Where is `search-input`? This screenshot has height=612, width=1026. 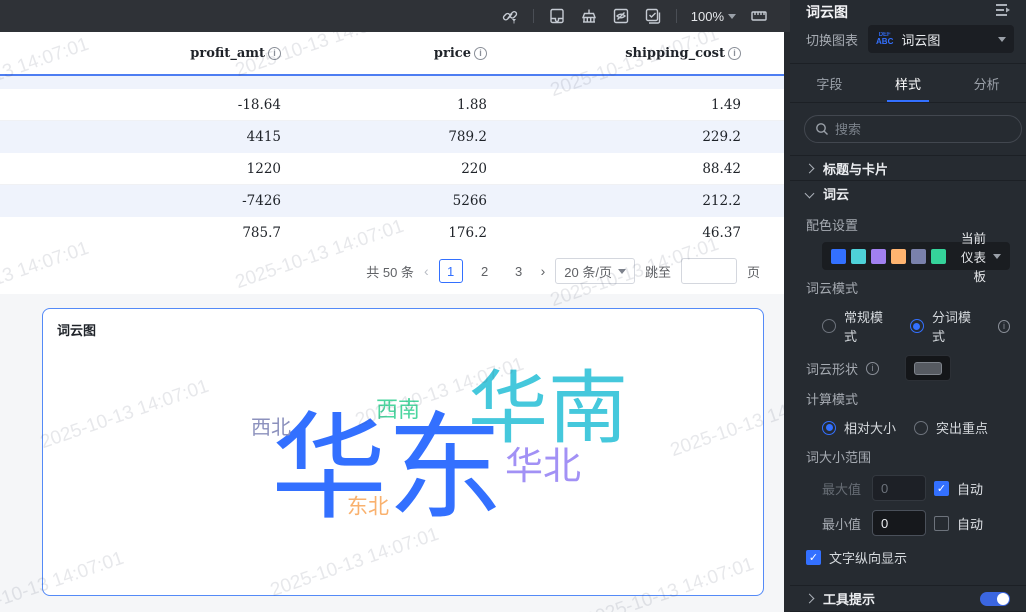
search-input is located at coordinates (923, 129).